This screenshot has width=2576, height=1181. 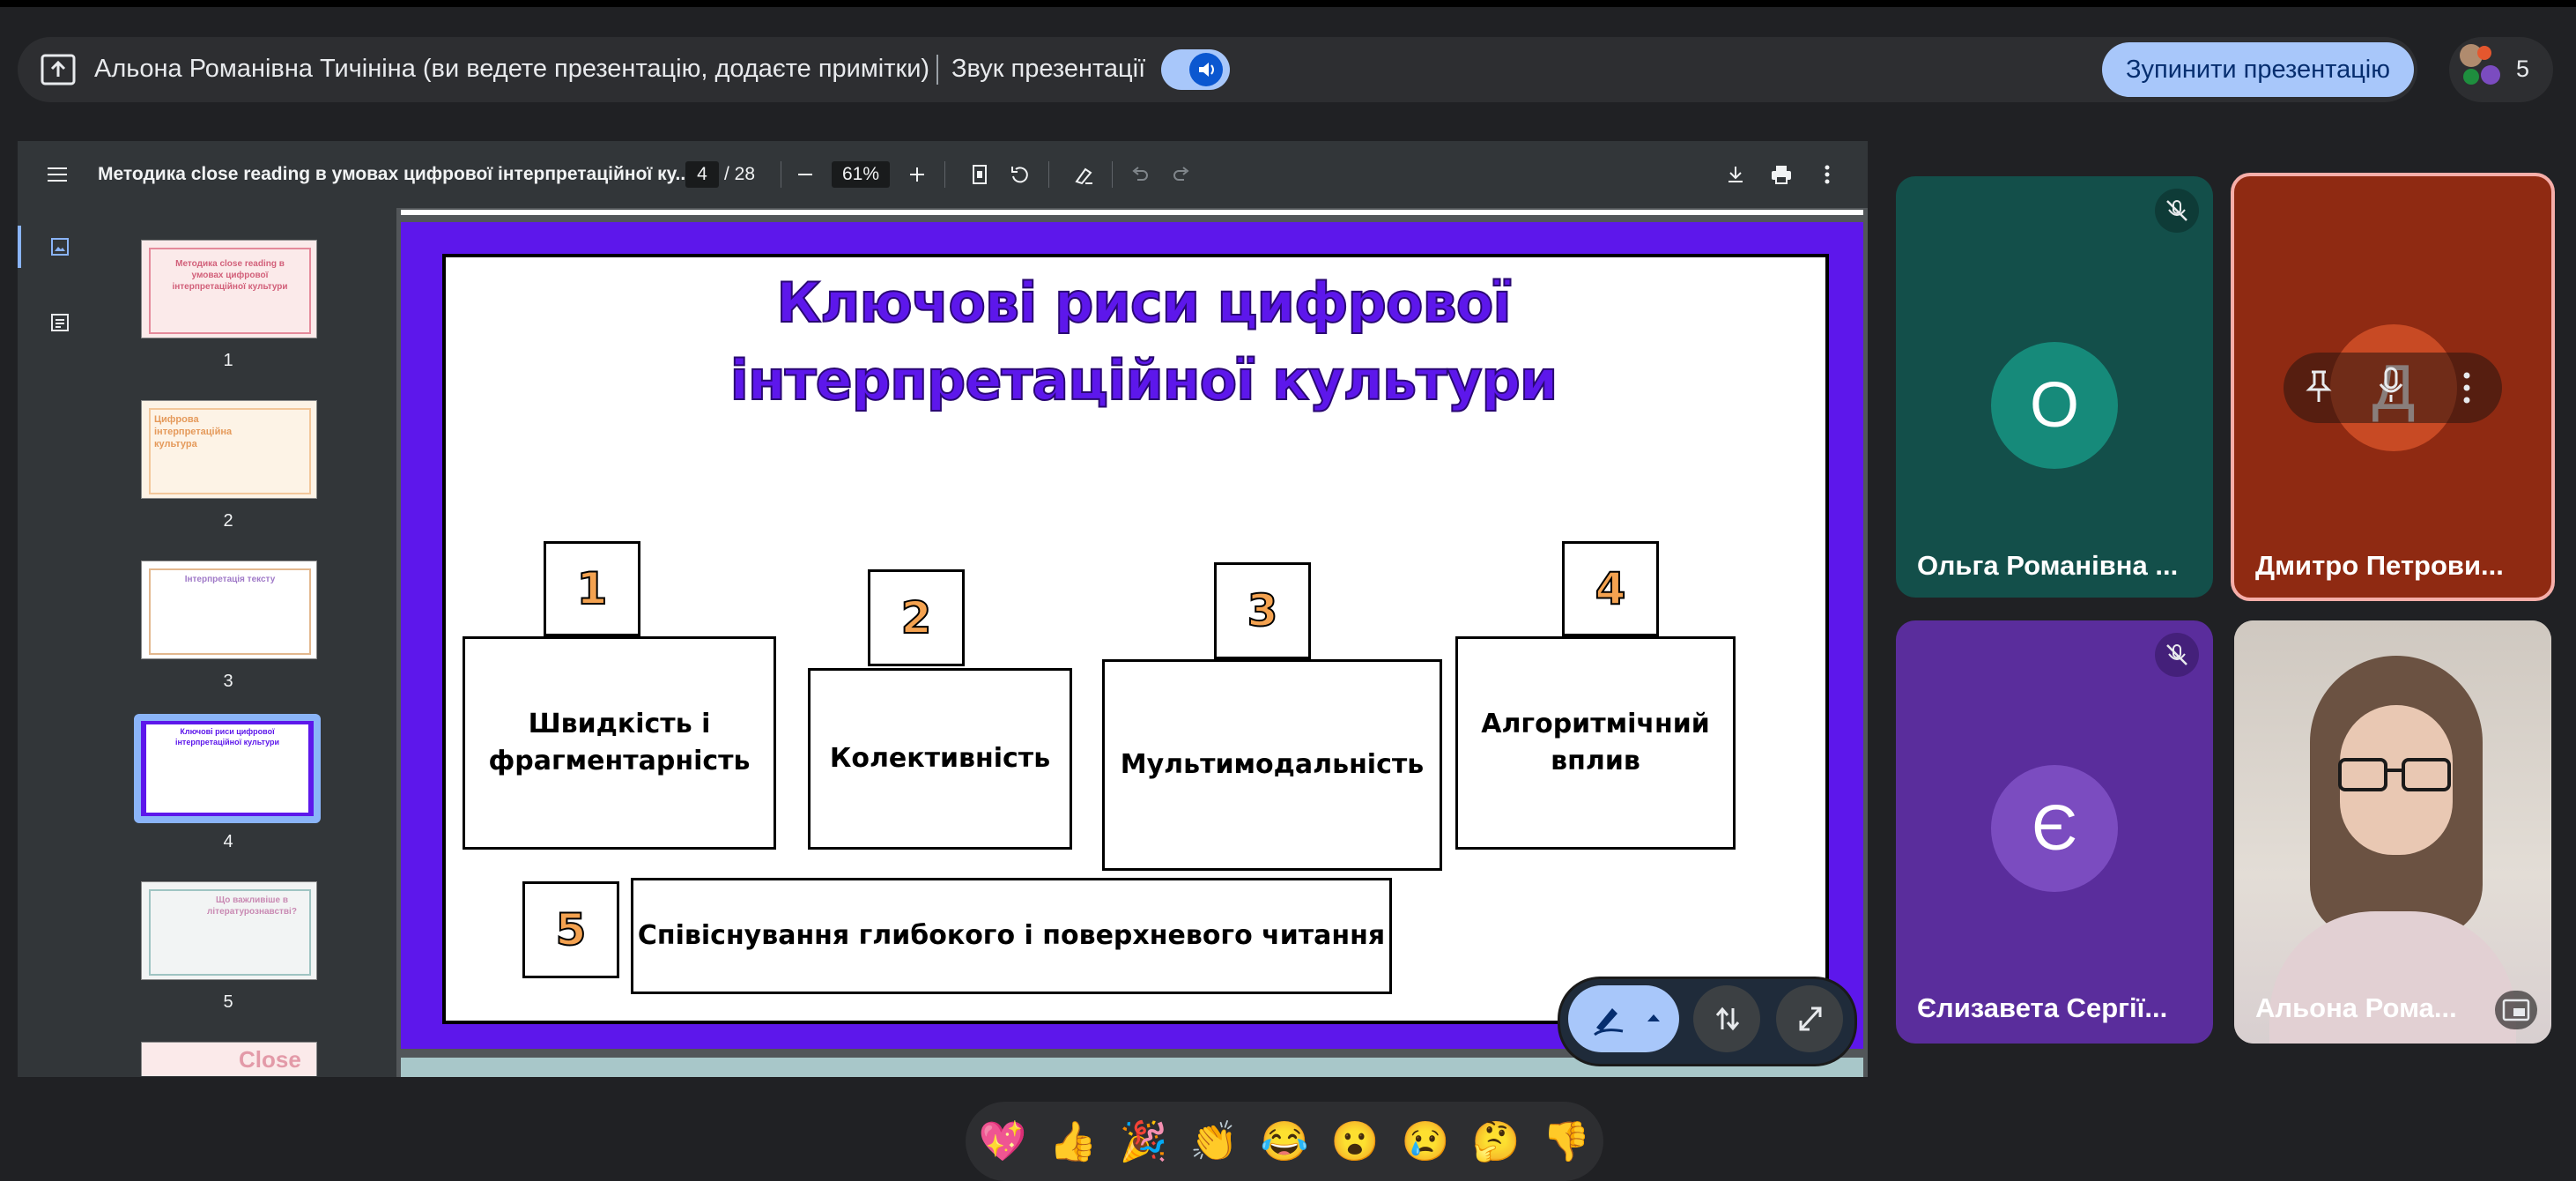 What do you see at coordinates (2516, 1010) in the screenshot?
I see `picture-in-picture-icon` at bounding box center [2516, 1010].